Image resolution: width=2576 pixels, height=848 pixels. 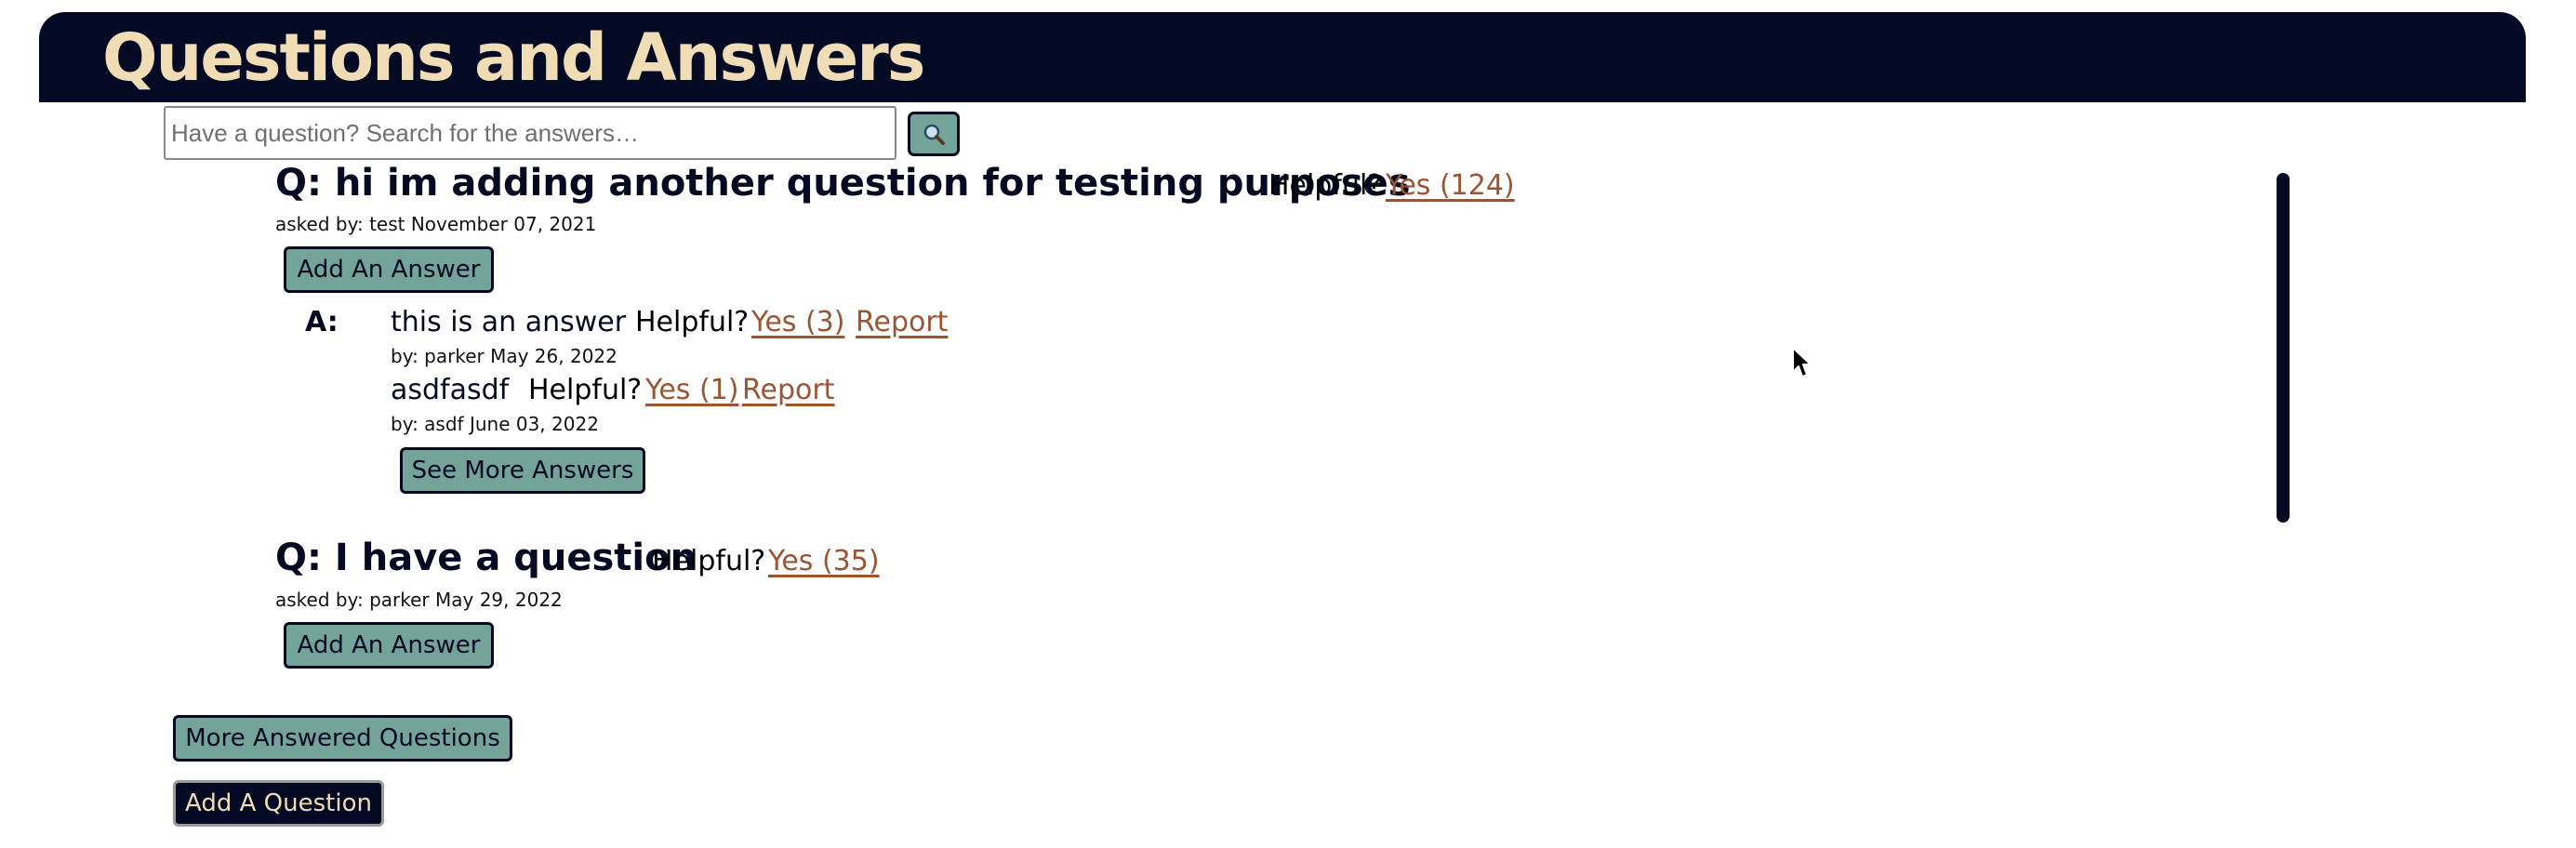 I want to click on question-asked-by: asked by: parker May 29, 2022, so click(x=419, y=600).